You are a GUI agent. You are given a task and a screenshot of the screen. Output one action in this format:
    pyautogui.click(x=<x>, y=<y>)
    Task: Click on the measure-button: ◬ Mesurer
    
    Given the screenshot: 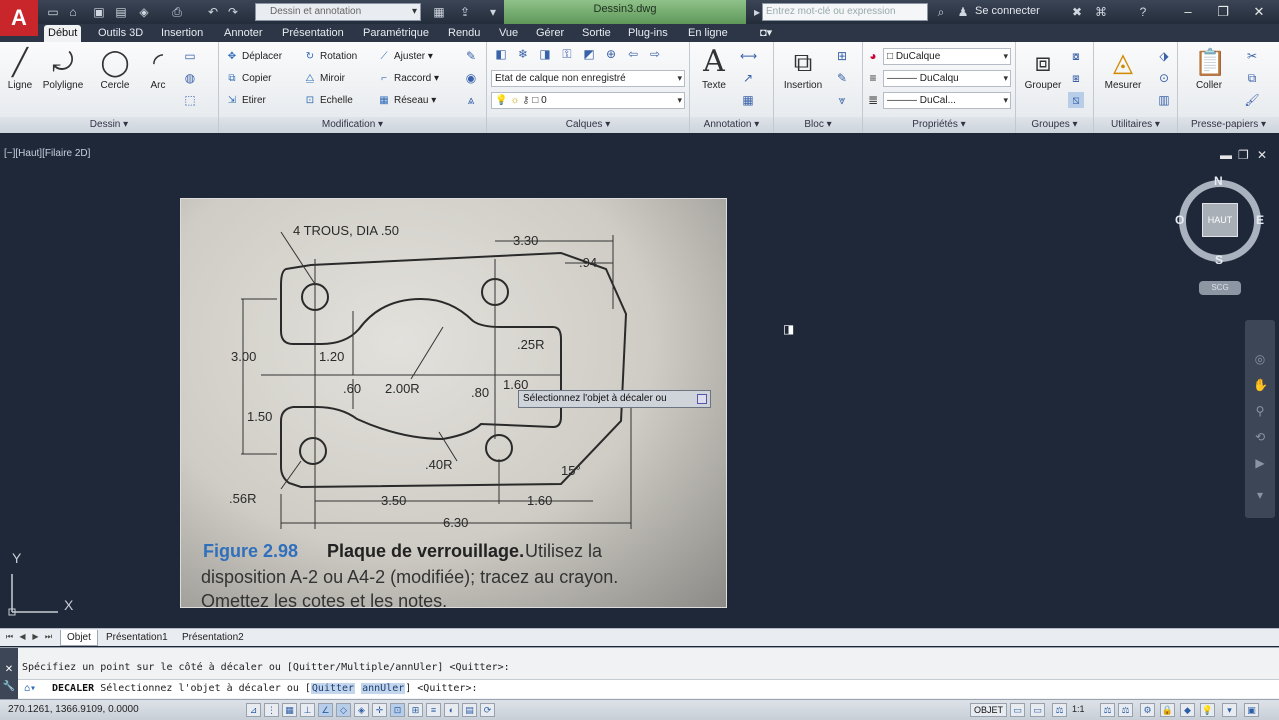 What is the action you would take?
    pyautogui.click(x=1123, y=68)
    